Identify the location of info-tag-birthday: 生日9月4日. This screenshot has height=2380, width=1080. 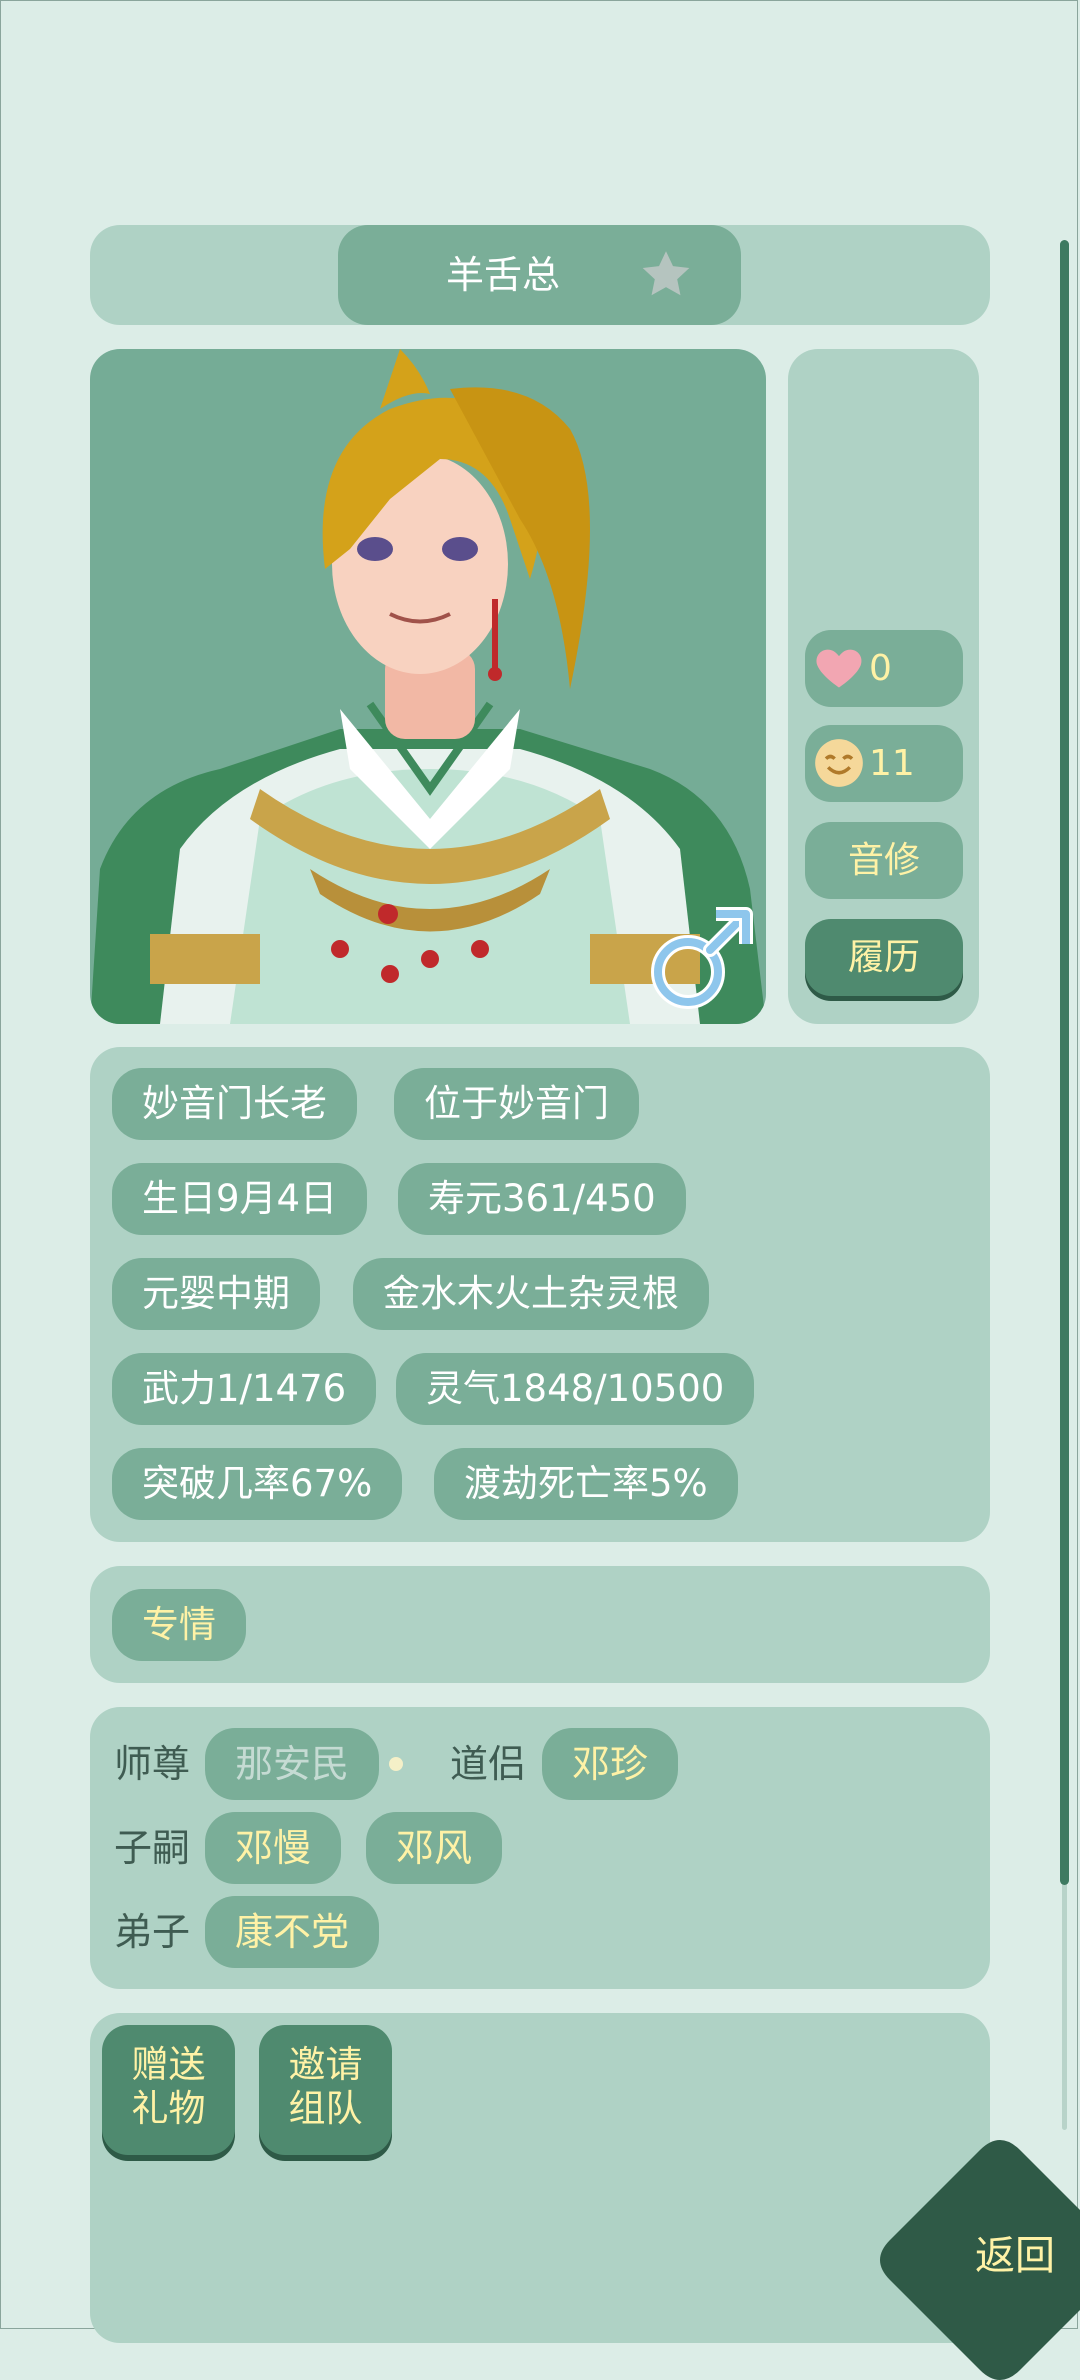
(240, 1199).